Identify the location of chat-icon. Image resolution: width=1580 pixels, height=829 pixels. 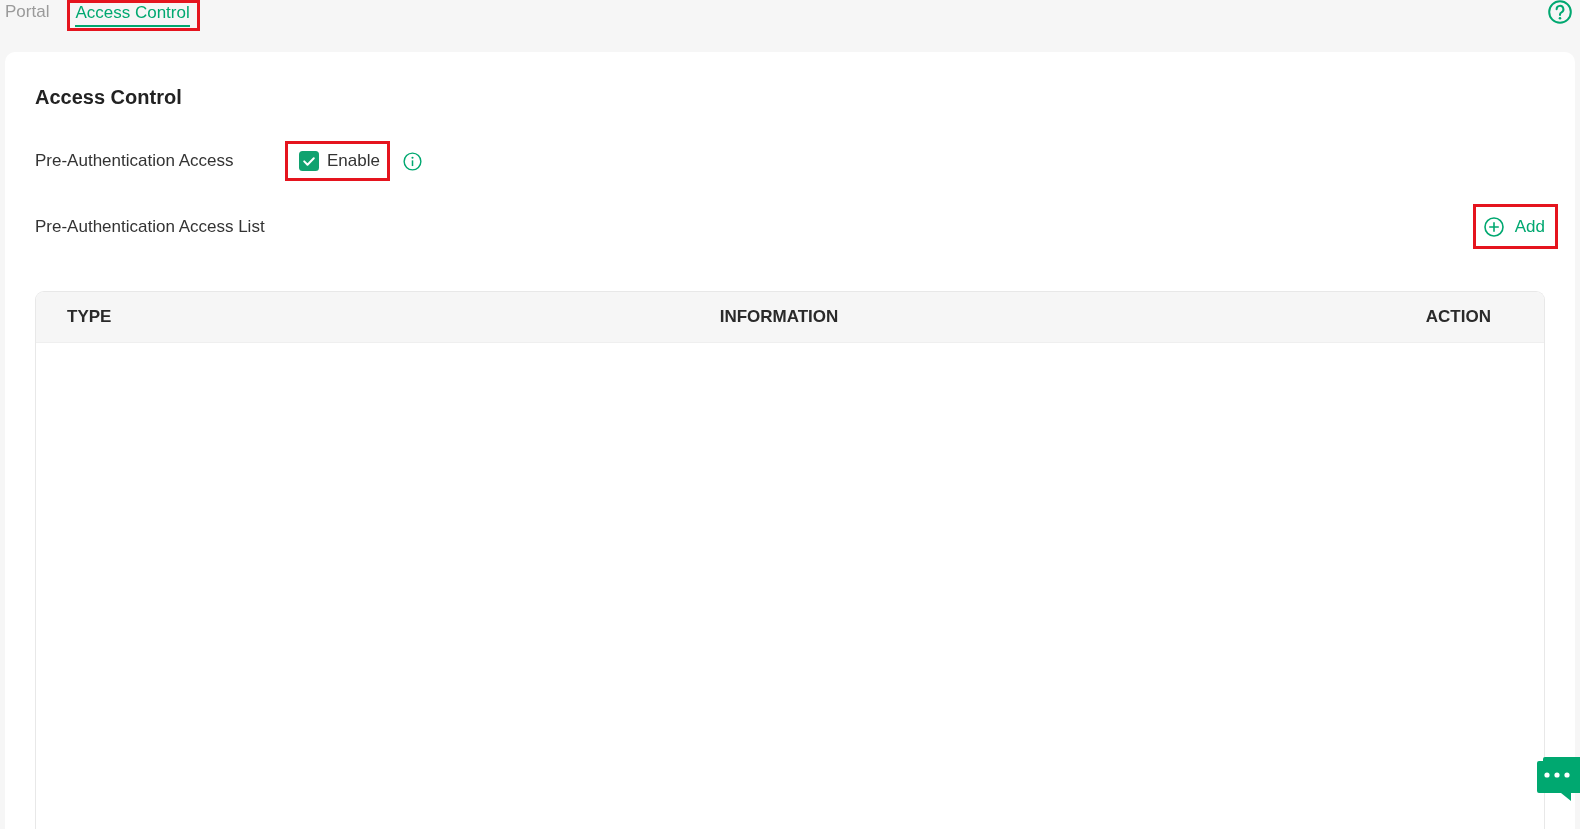
(1557, 780).